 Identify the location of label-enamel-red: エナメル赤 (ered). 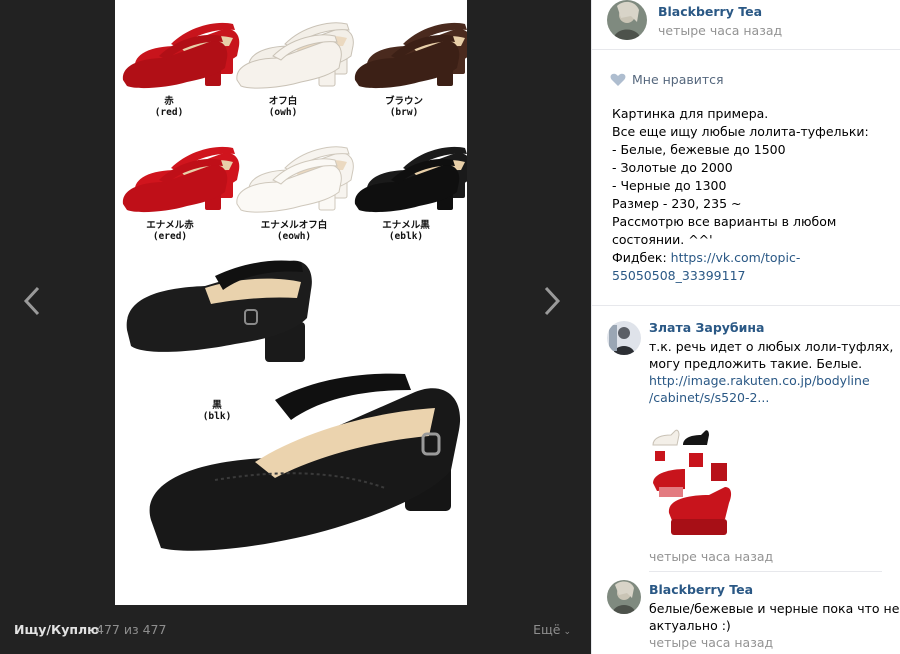
(170, 231).